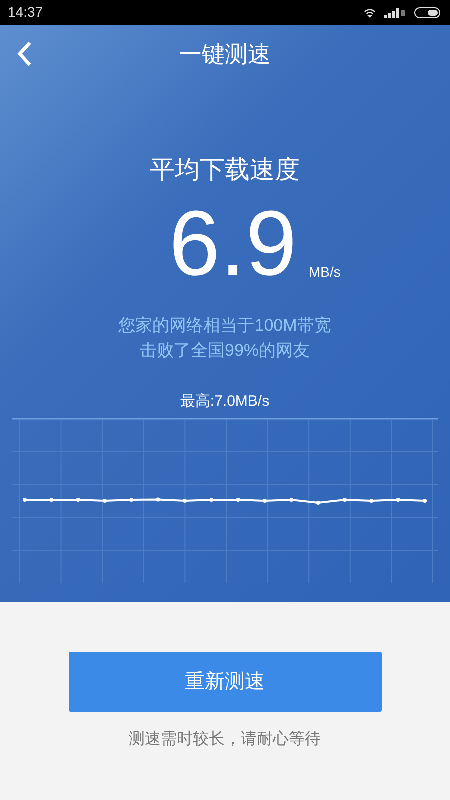  Describe the element at coordinates (370, 13) in the screenshot. I see `wifi-icon` at that location.